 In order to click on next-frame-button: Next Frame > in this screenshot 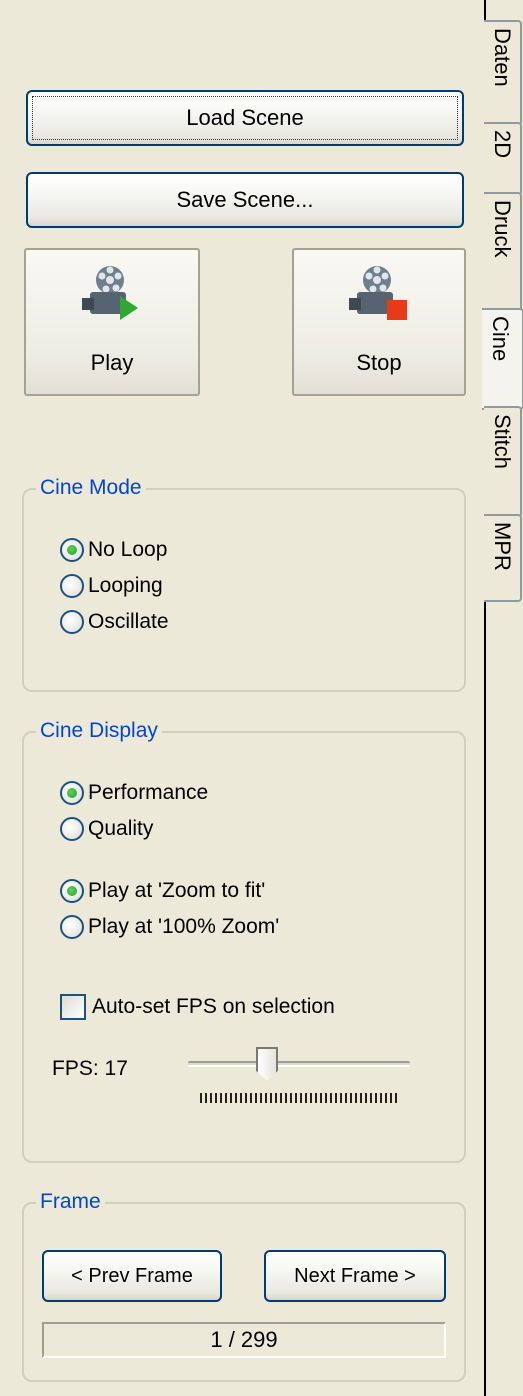, I will do `click(355, 1276)`.